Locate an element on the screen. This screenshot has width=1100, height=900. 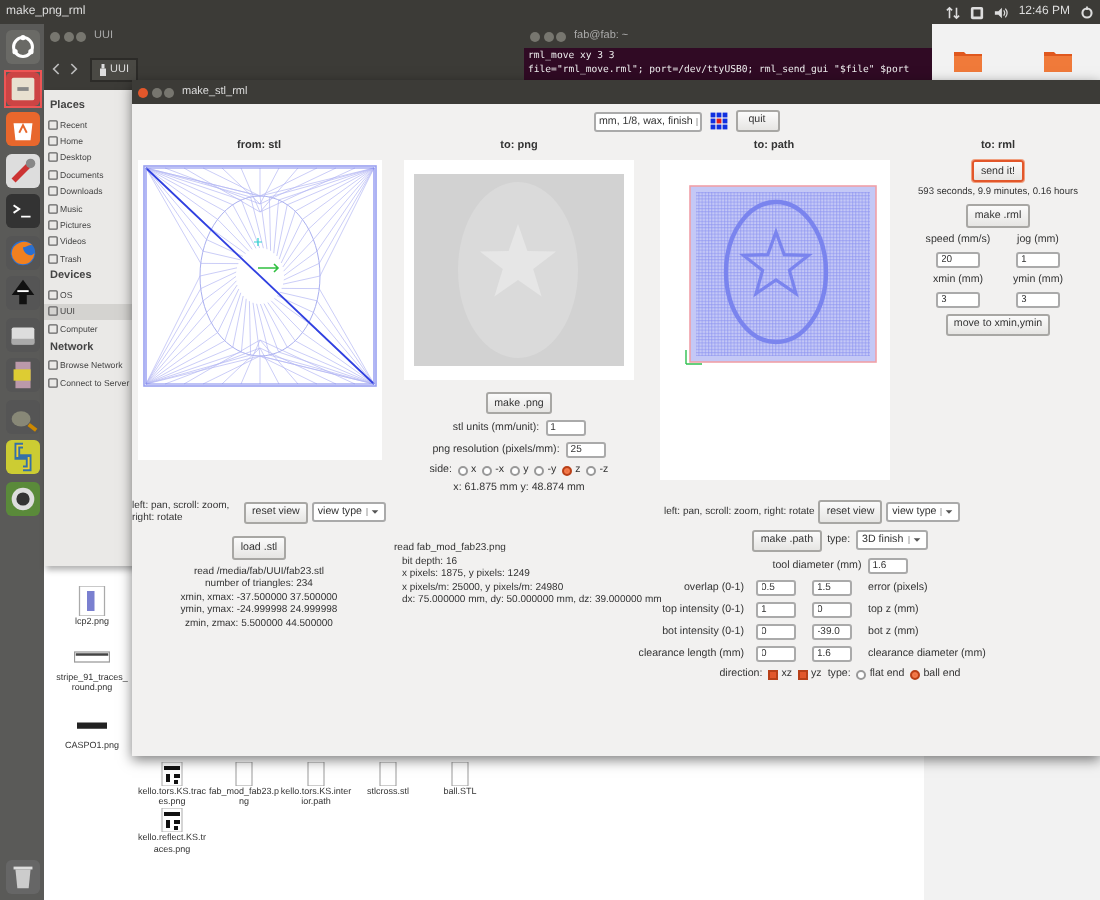
usb-drive-icon is located at coordinates (103, 69).